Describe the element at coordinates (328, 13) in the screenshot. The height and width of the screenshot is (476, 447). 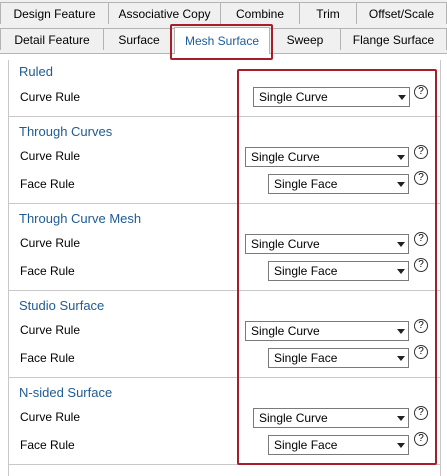
I see `tab-trim: Trim` at that location.